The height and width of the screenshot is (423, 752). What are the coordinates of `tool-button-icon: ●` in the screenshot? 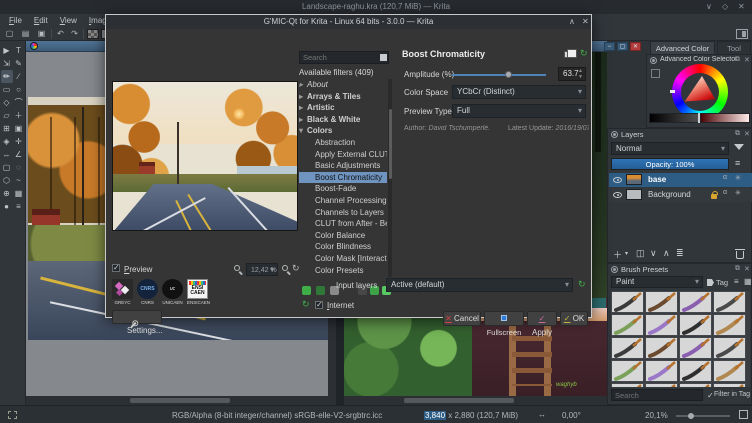 It's located at (7, 206).